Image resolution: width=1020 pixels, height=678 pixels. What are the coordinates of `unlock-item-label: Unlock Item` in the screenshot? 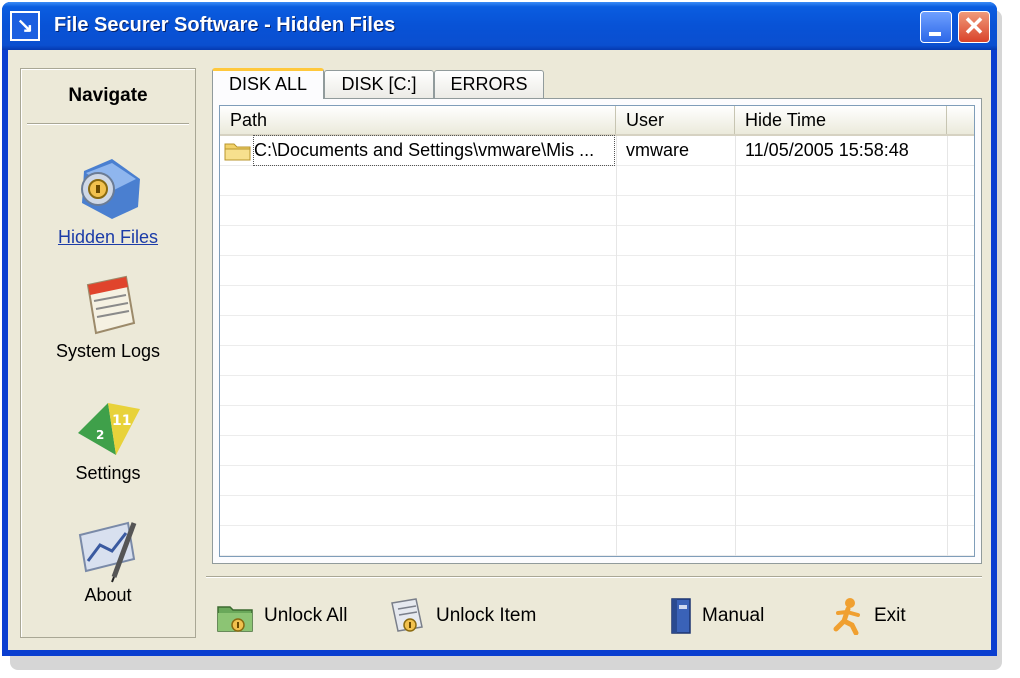 It's located at (486, 615).